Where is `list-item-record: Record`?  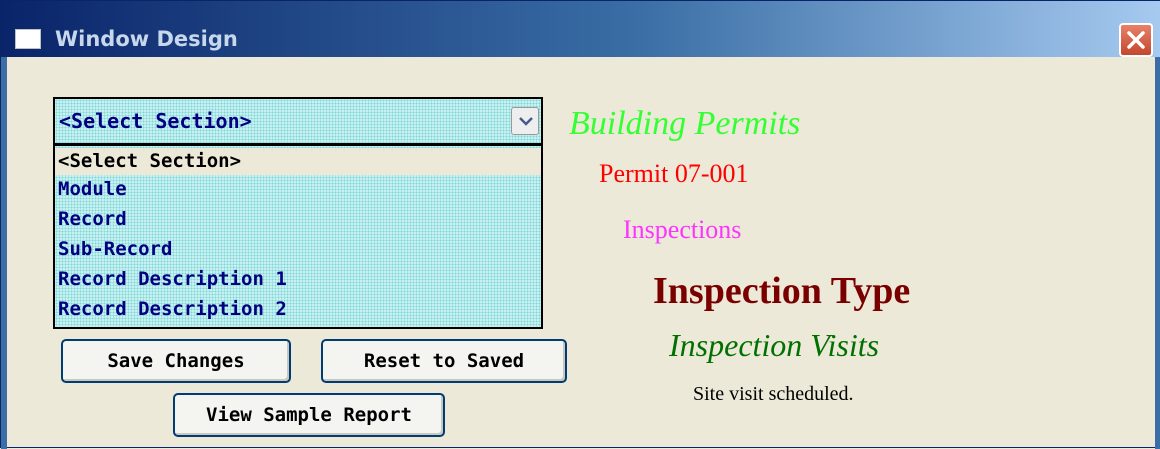 list-item-record: Record is located at coordinates (298, 219).